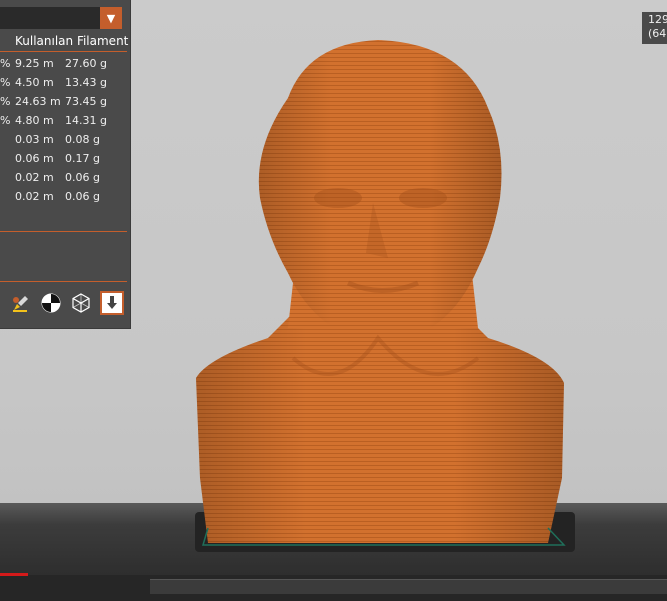  Describe the element at coordinates (34, 63) in the screenshot. I see `length-value: 9.25 m` at that location.